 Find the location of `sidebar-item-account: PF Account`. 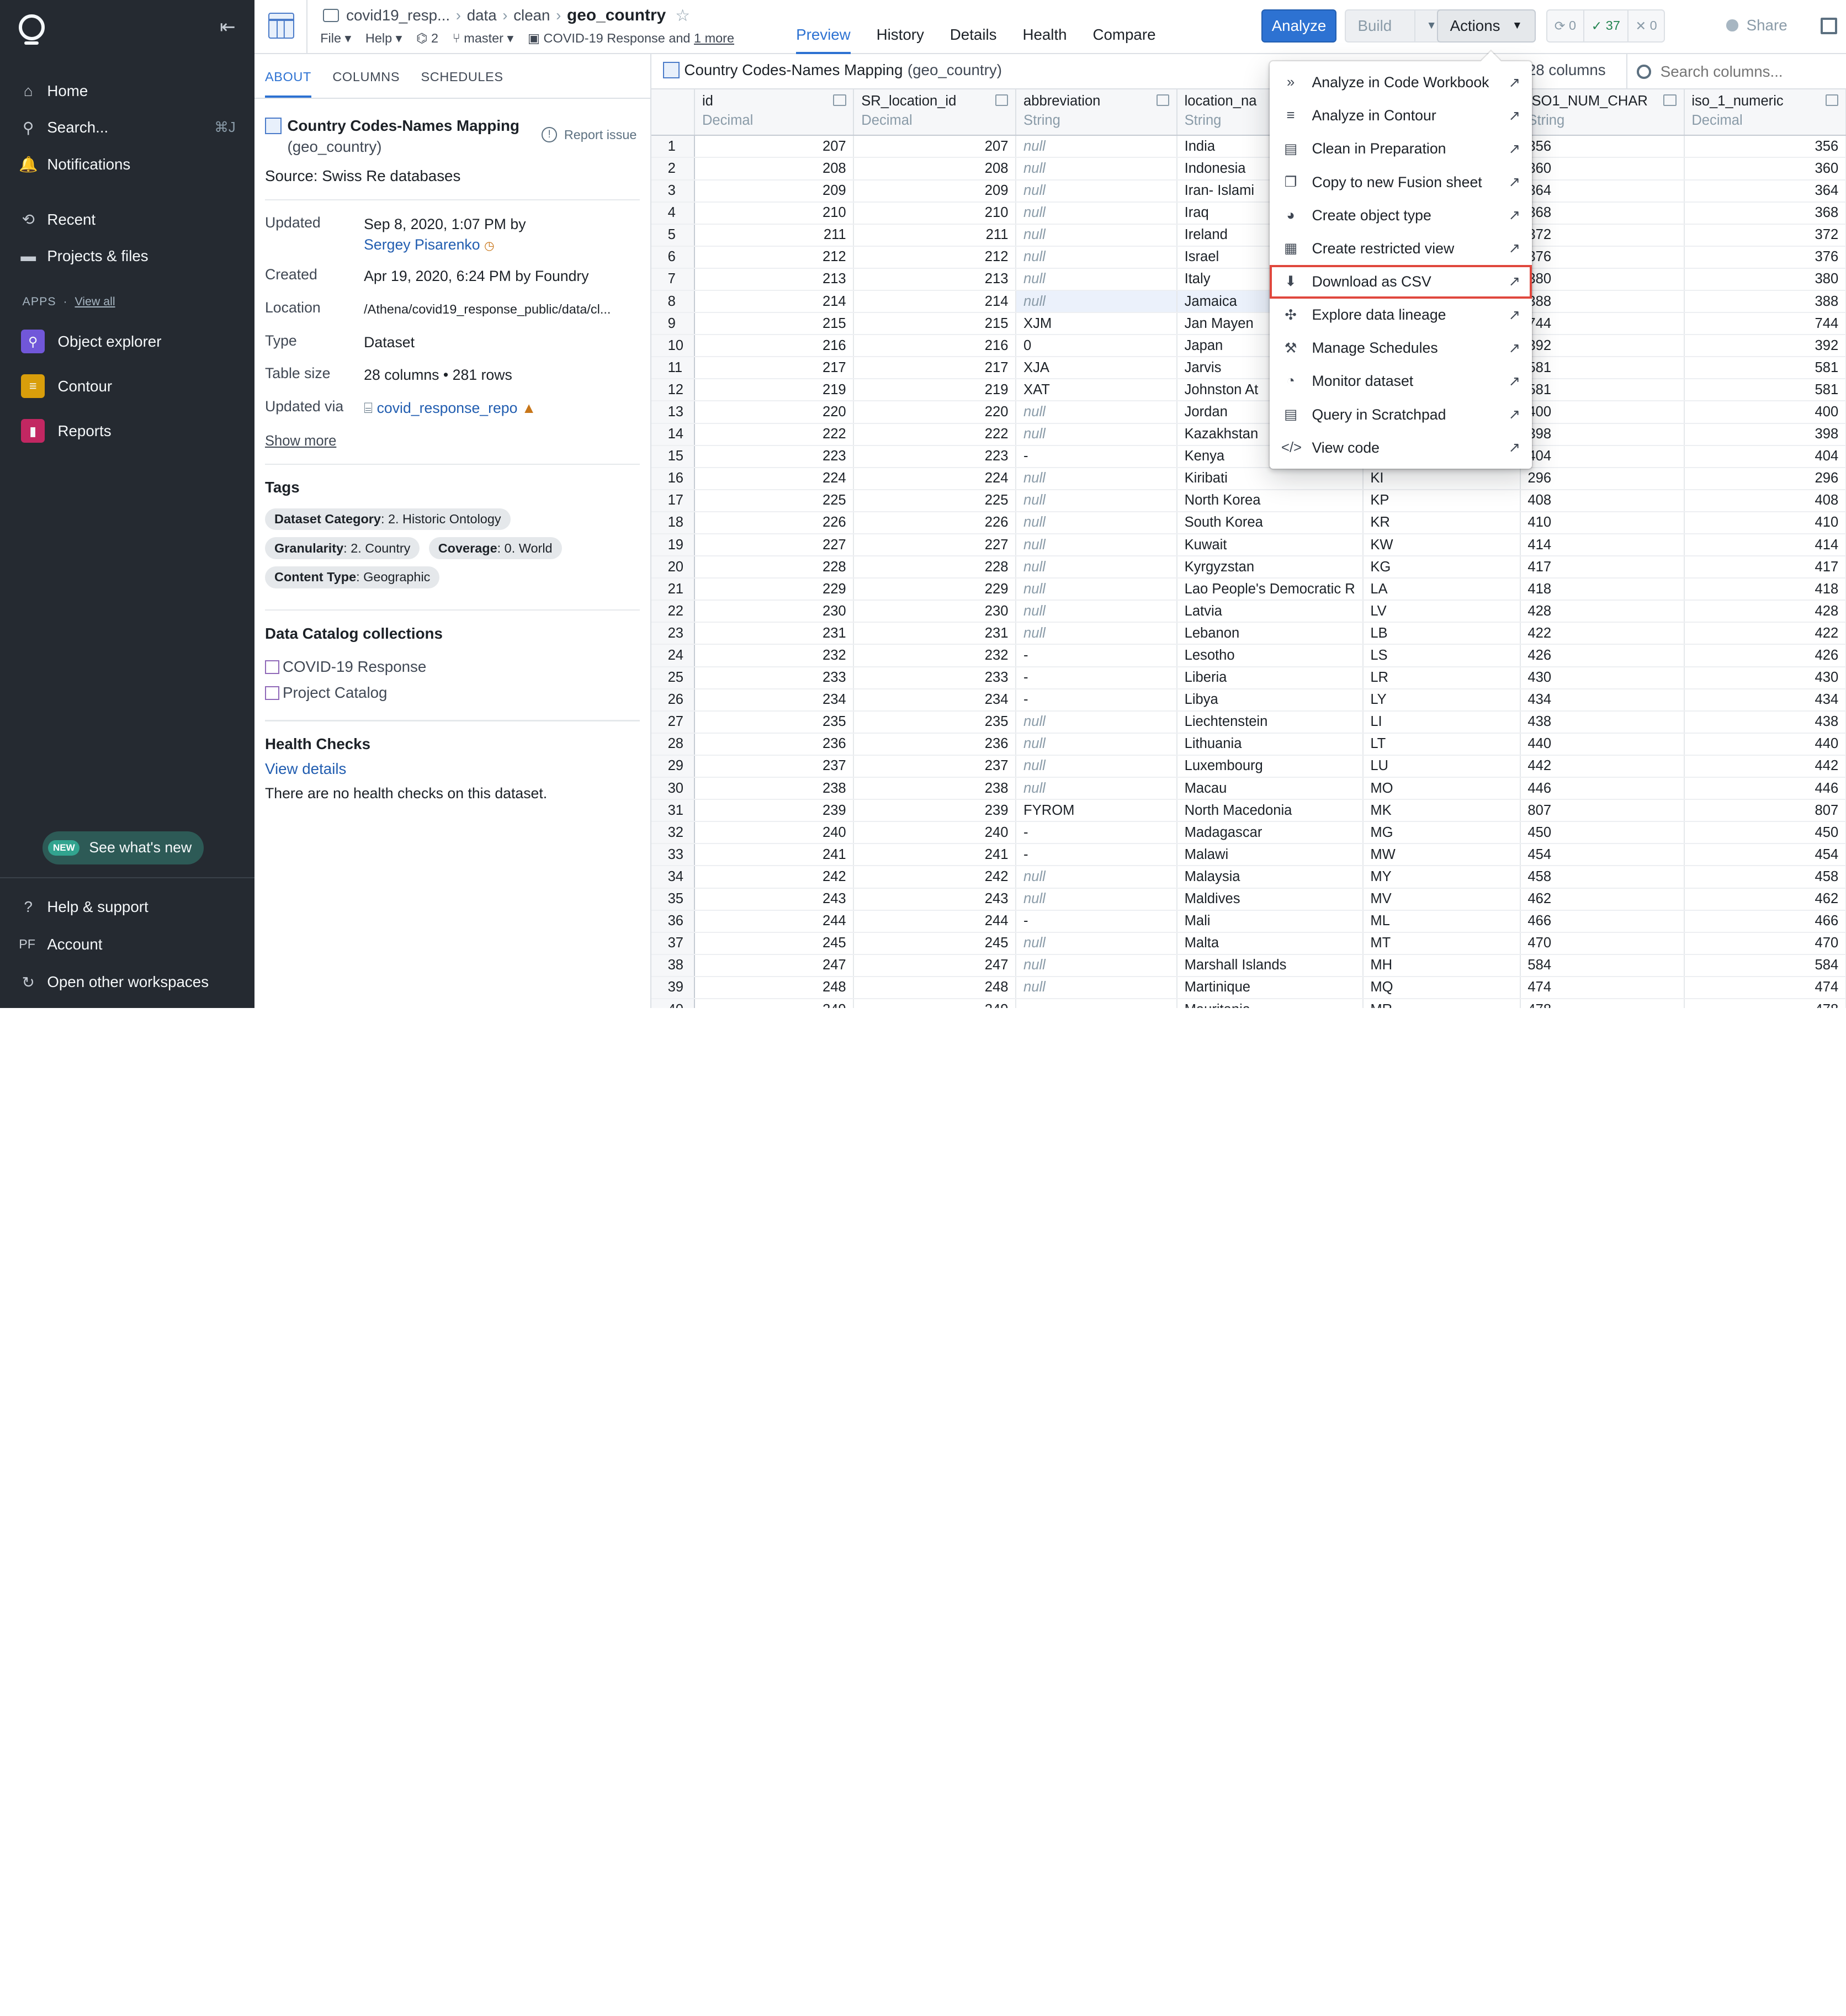

sidebar-item-account: PF Account is located at coordinates (127, 945).